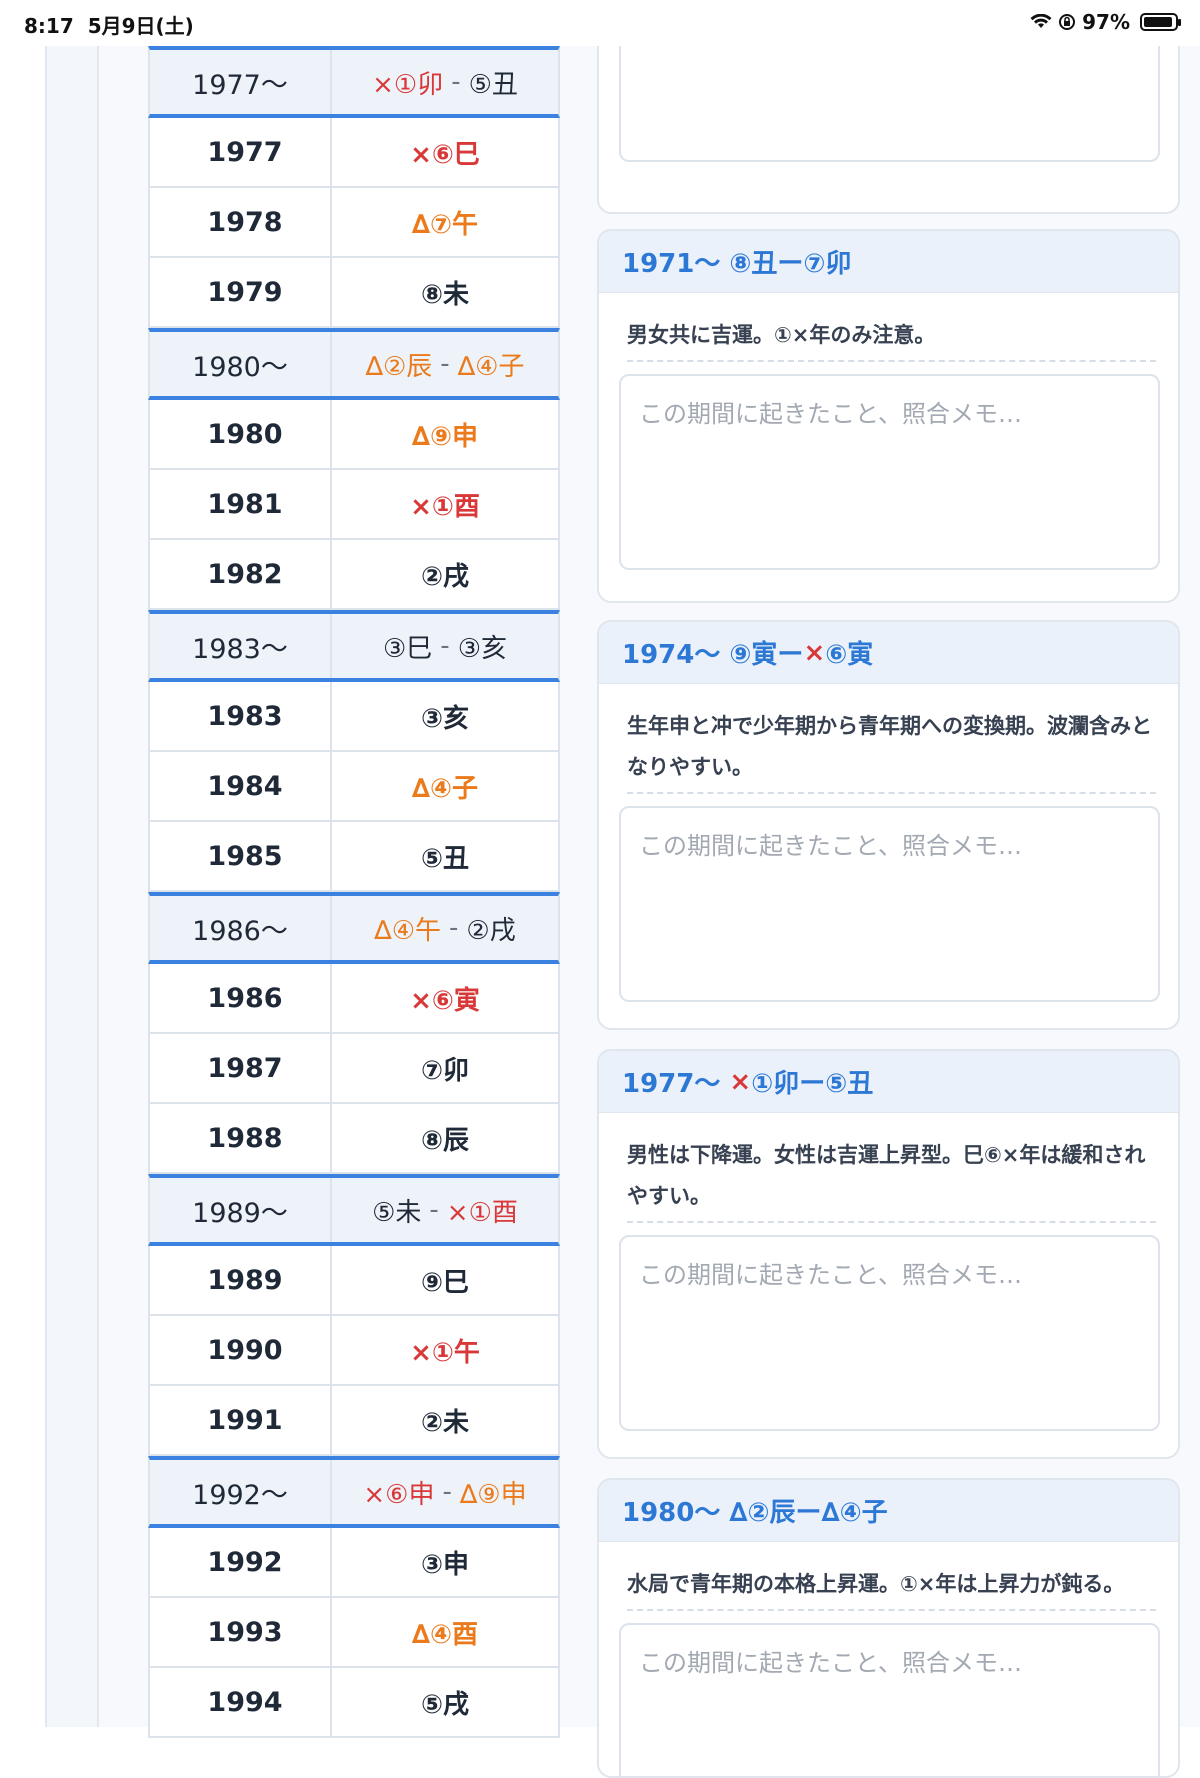  Describe the element at coordinates (407, 930) in the screenshot. I see `fortune-value: ∆④午` at that location.